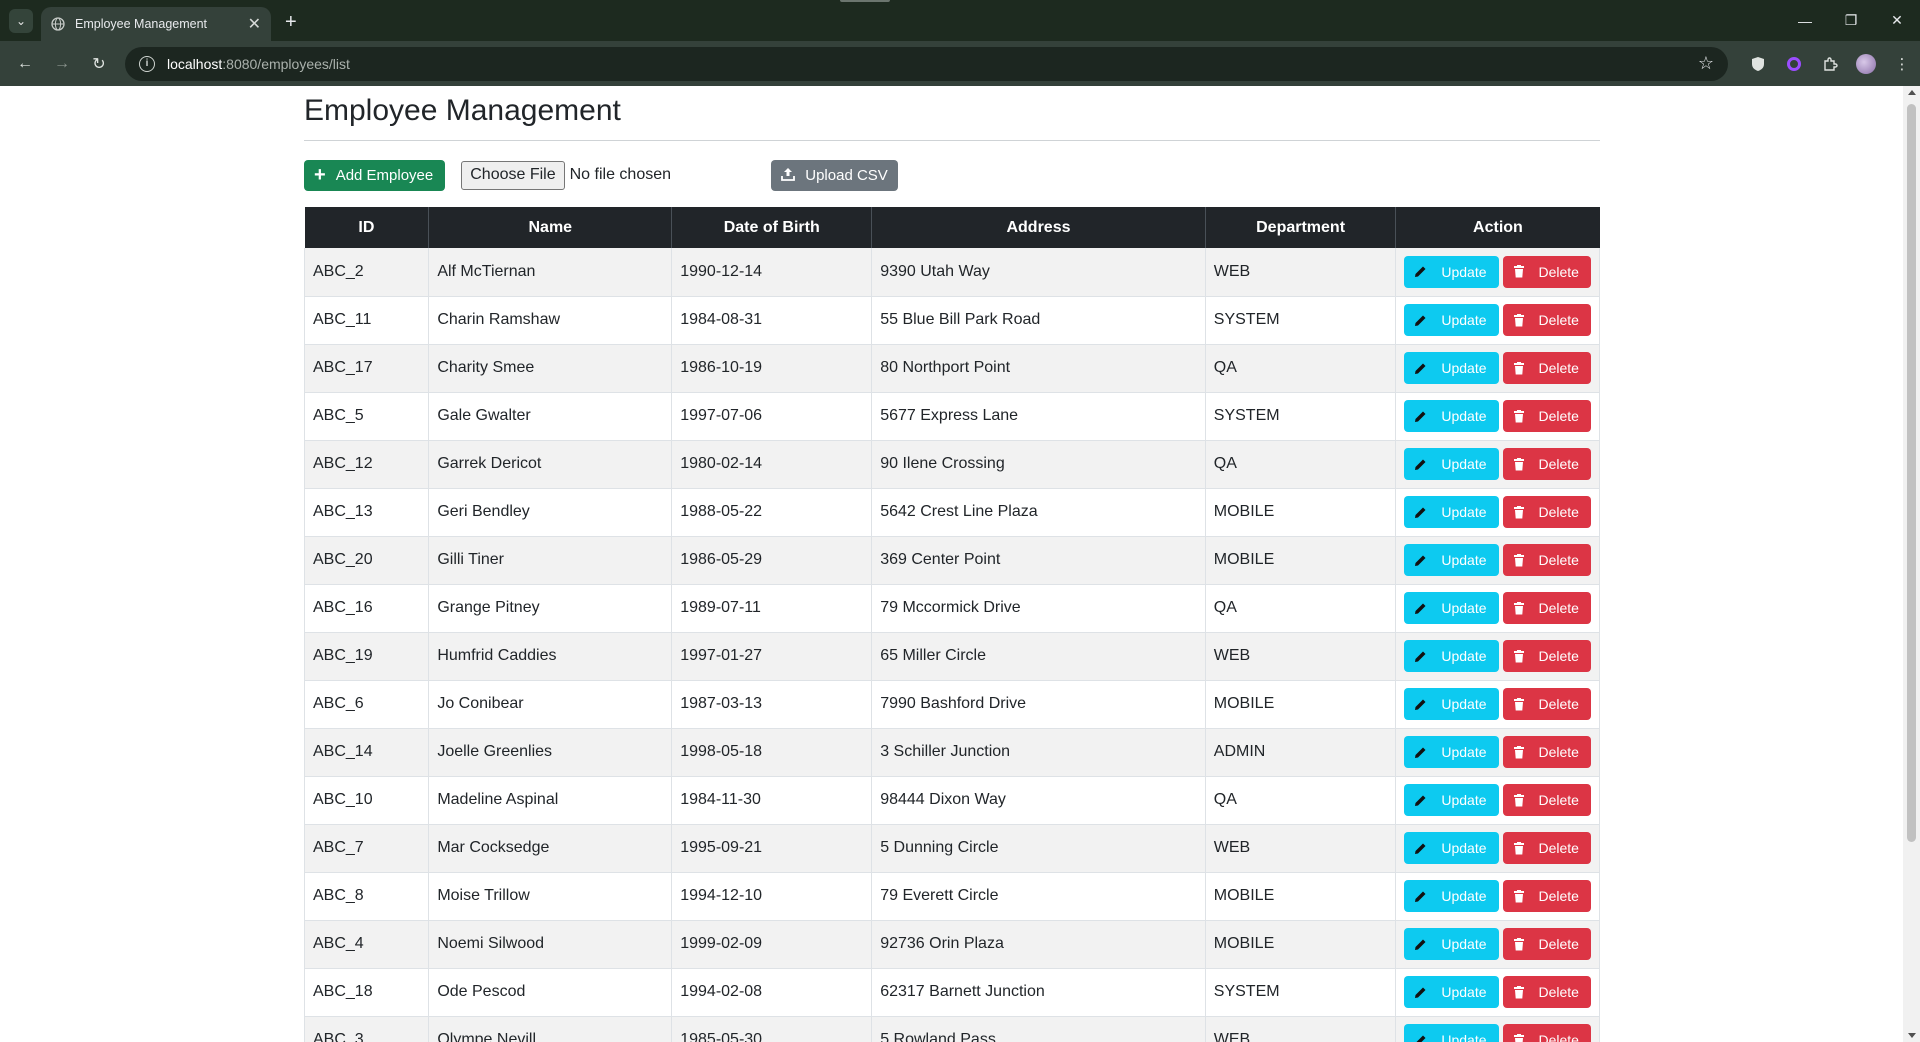  What do you see at coordinates (611, 175) in the screenshot?
I see `csv-file-input: Choose File No file chosen` at bounding box center [611, 175].